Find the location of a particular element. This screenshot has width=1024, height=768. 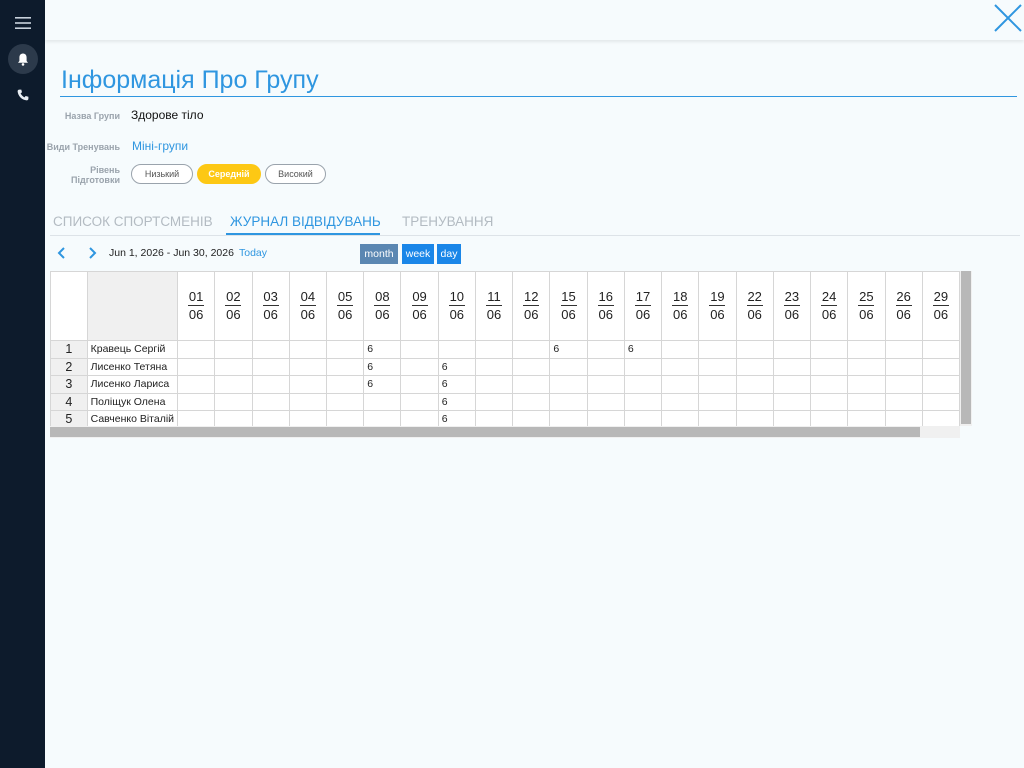

view-week-button: week is located at coordinates (418, 254).